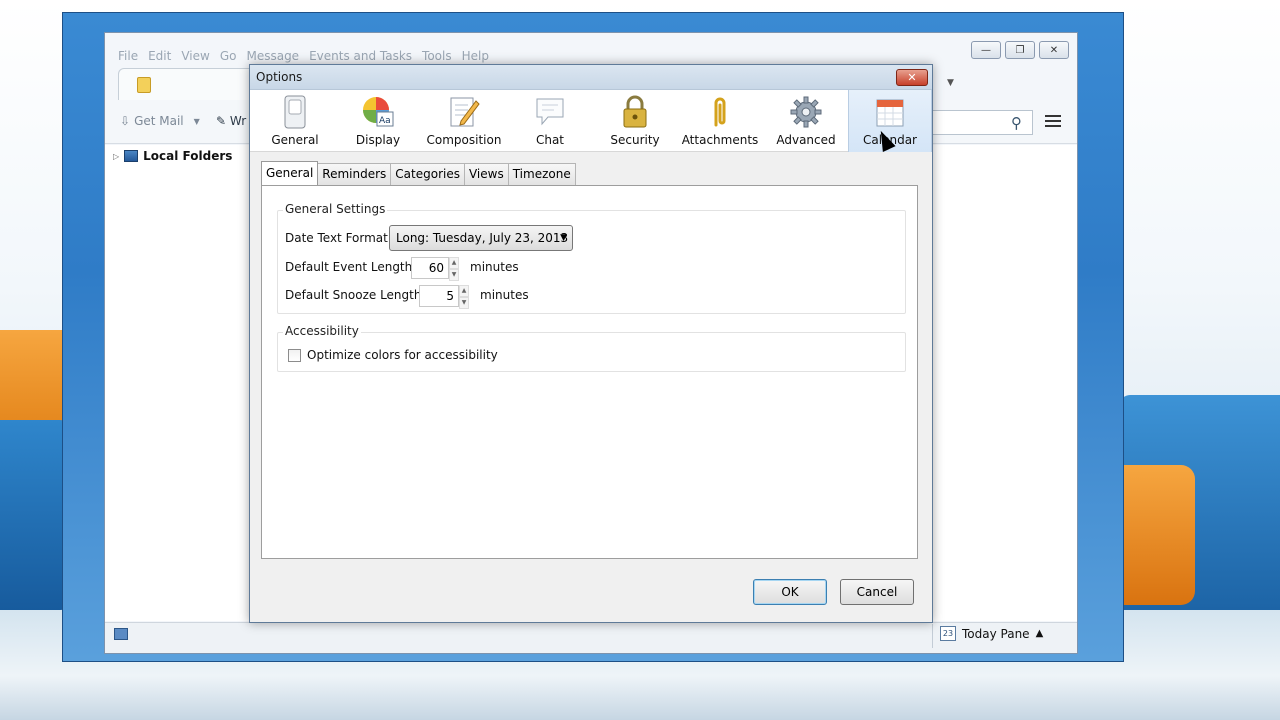 This screenshot has height=720, width=1280. What do you see at coordinates (294, 355) in the screenshot?
I see `optimize-colors-checkbox` at bounding box center [294, 355].